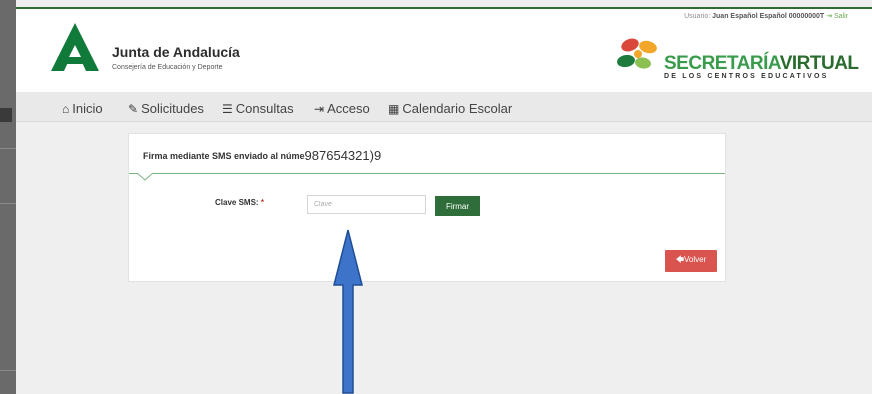  I want to click on secretaria-virtual-title: SECRETARÍAVIRTUAL, so click(761, 64).